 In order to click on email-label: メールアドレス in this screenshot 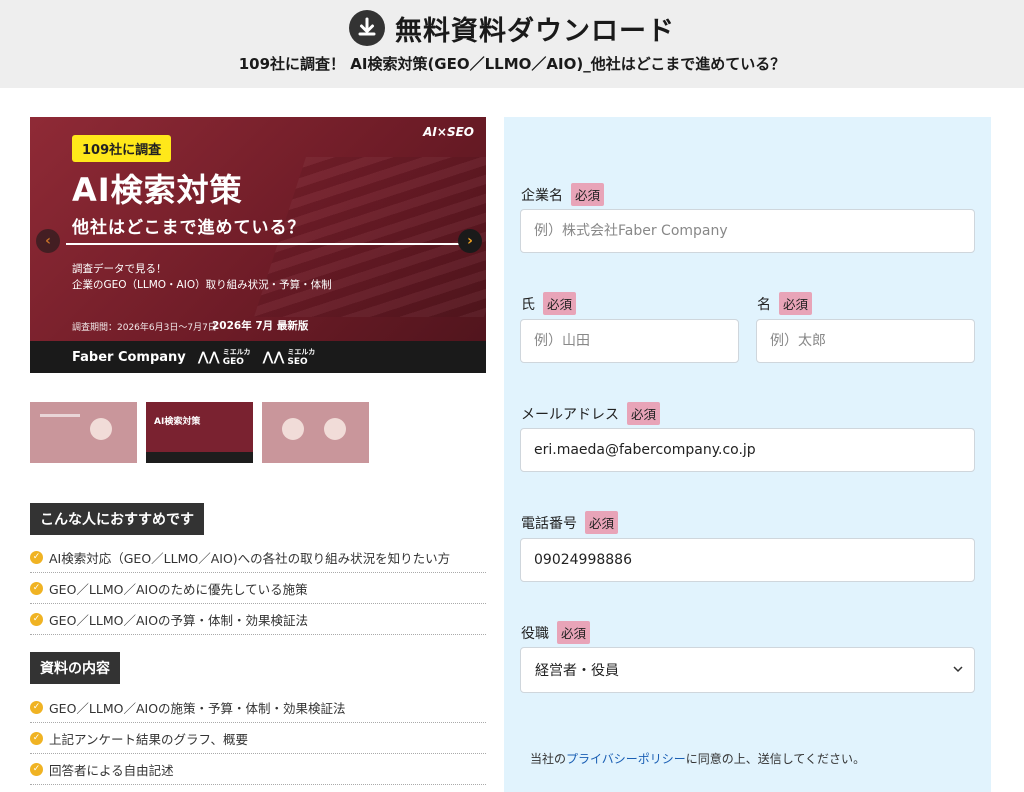, I will do `click(570, 414)`.